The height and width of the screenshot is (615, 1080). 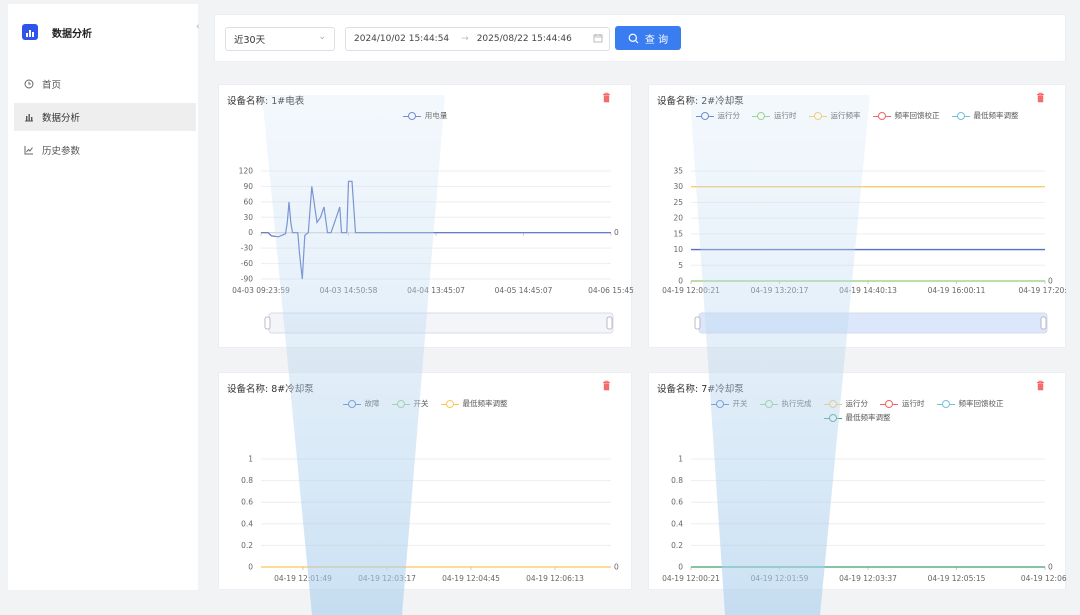 I want to click on card-title: 设备名称: 2#冷却泵, so click(x=700, y=101).